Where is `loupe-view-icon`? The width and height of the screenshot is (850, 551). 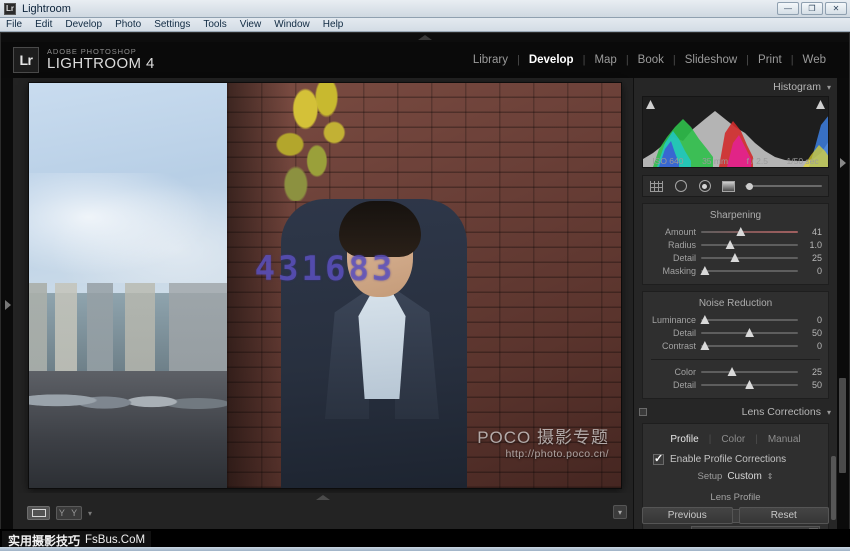 loupe-view-icon is located at coordinates (38, 513).